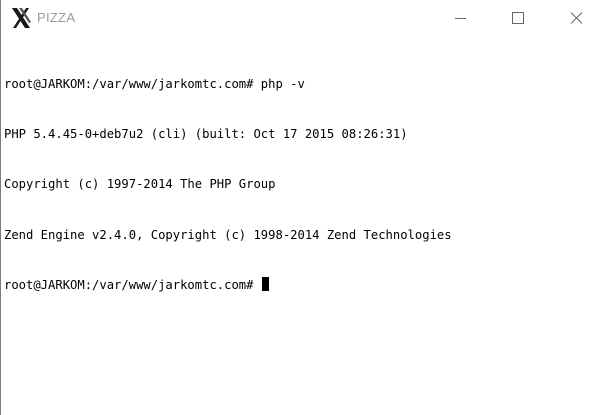 Image resolution: width=605 pixels, height=415 pixels. I want to click on title-bar: PIZZA, so click(303, 19).